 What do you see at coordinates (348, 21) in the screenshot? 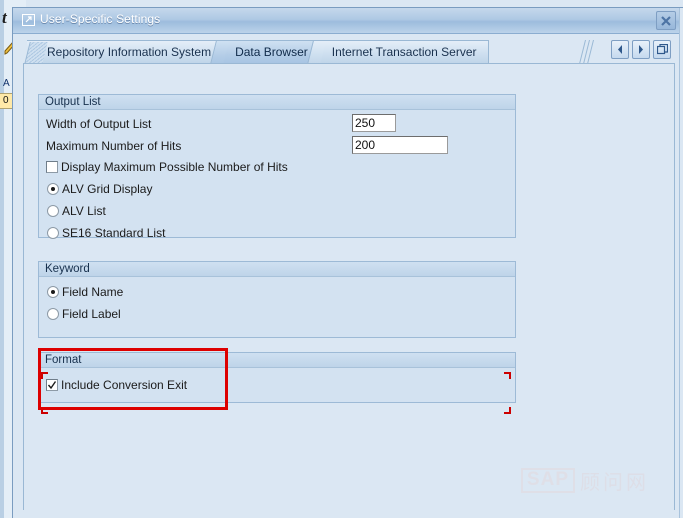
I see `dialog-titlebar: User-Specific Settings` at bounding box center [348, 21].